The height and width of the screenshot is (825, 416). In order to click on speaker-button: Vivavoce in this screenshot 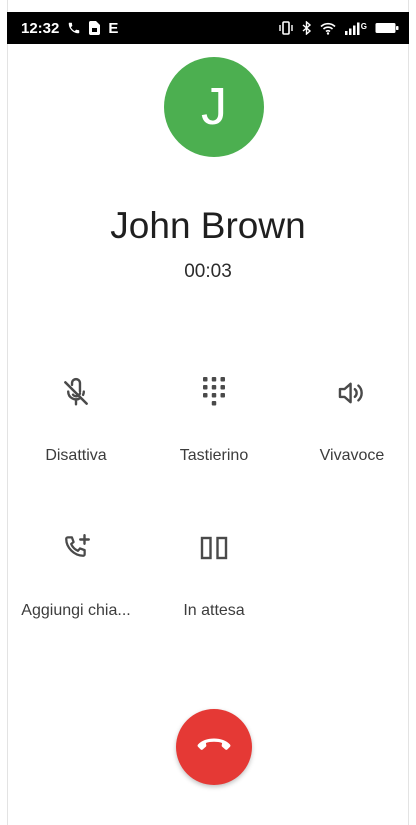, I will do `click(349, 423)`.